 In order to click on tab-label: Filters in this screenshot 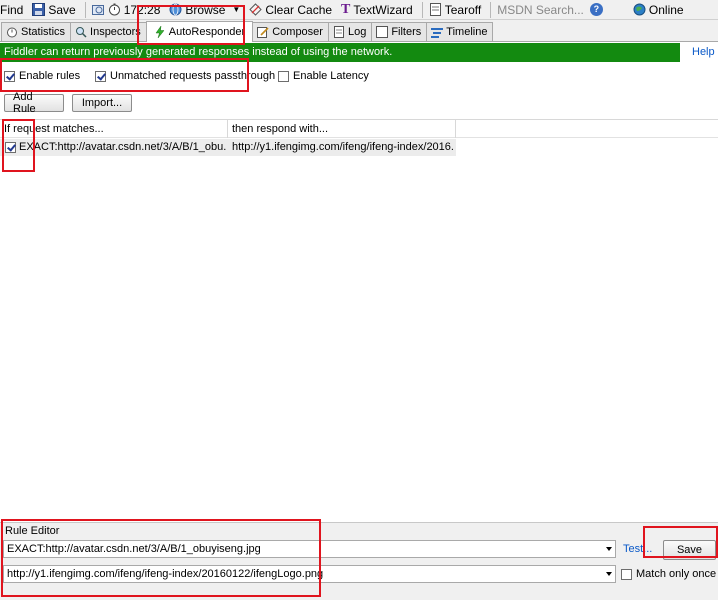, I will do `click(406, 32)`.